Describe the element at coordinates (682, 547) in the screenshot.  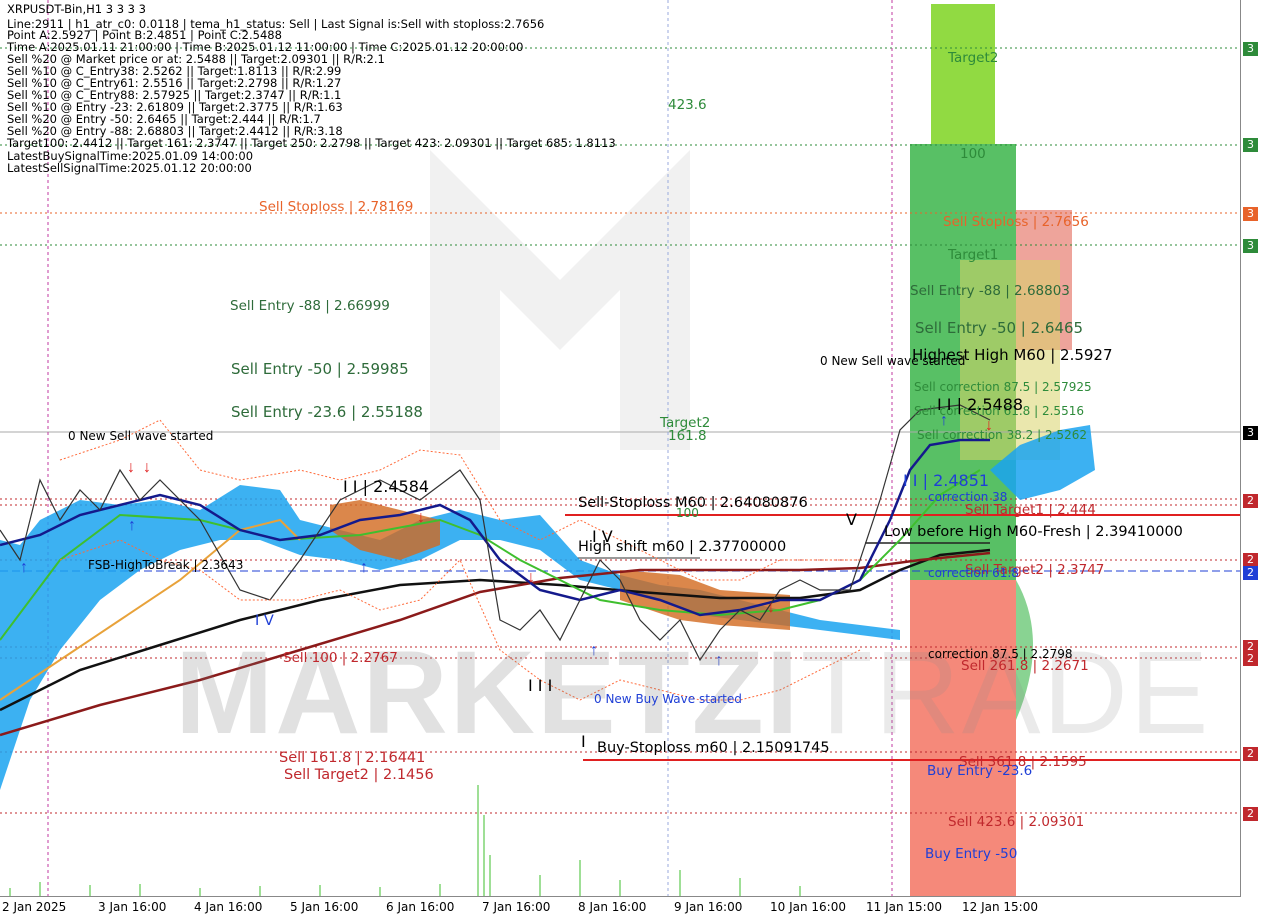
I see `label-high-shift: High shift m60 | 2.37700000` at that location.